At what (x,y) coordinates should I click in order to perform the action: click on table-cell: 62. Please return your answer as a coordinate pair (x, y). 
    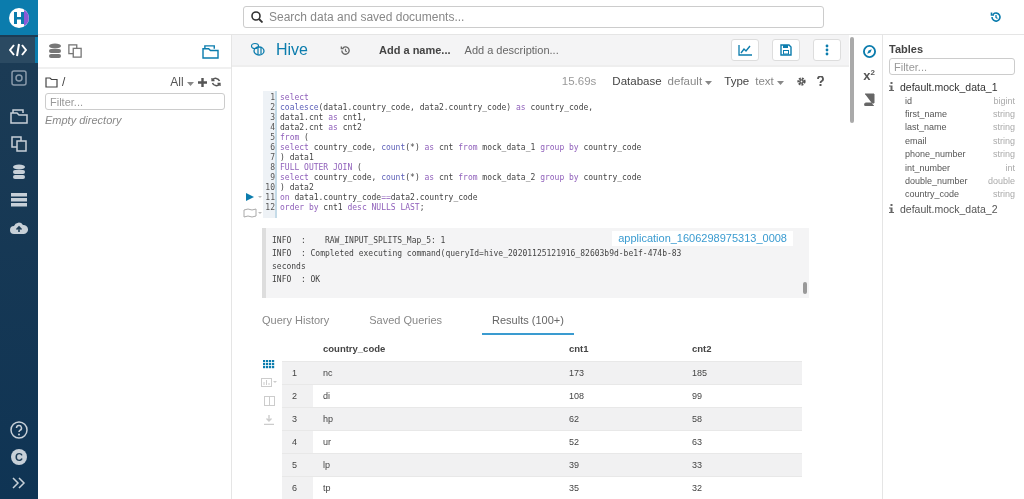
    Looking at the image, I should click on (620, 419).